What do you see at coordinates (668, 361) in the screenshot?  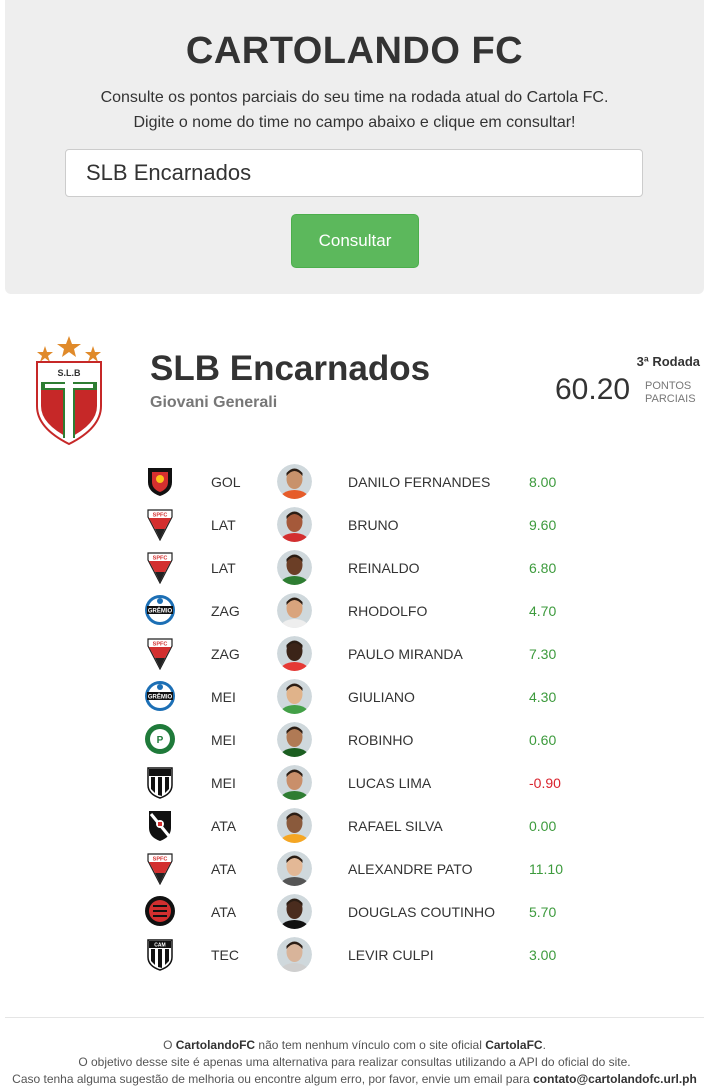 I see `round-label: 3ª Rodada` at bounding box center [668, 361].